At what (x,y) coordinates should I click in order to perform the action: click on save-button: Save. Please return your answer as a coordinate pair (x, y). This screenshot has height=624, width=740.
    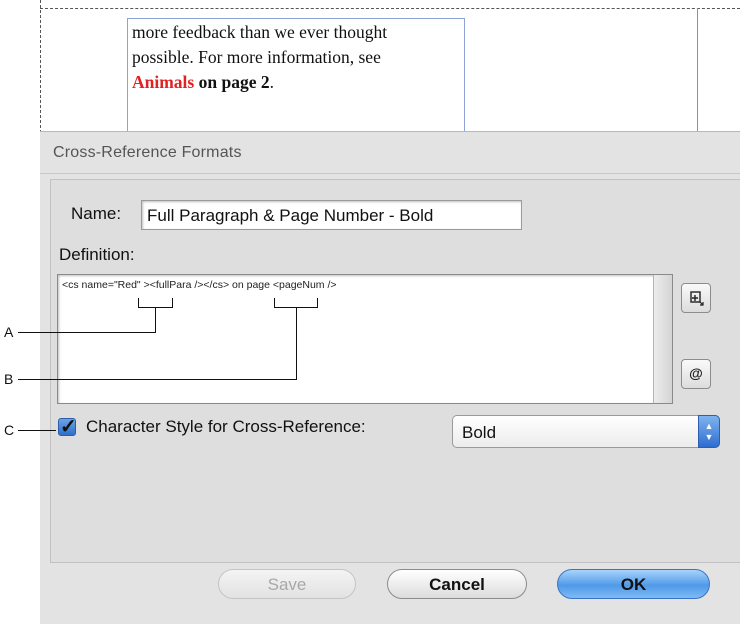
    Looking at the image, I should click on (287, 584).